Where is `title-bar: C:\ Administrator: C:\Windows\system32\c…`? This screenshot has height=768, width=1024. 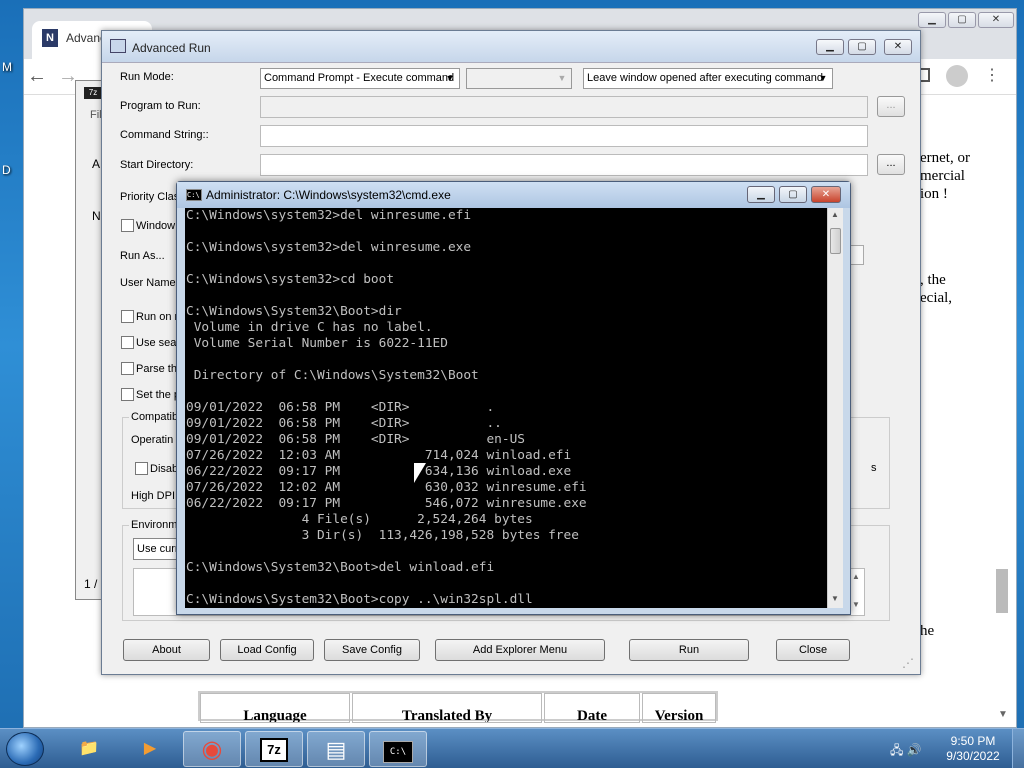 title-bar: C:\ Administrator: C:\Windows\system32\c… is located at coordinates (513, 195).